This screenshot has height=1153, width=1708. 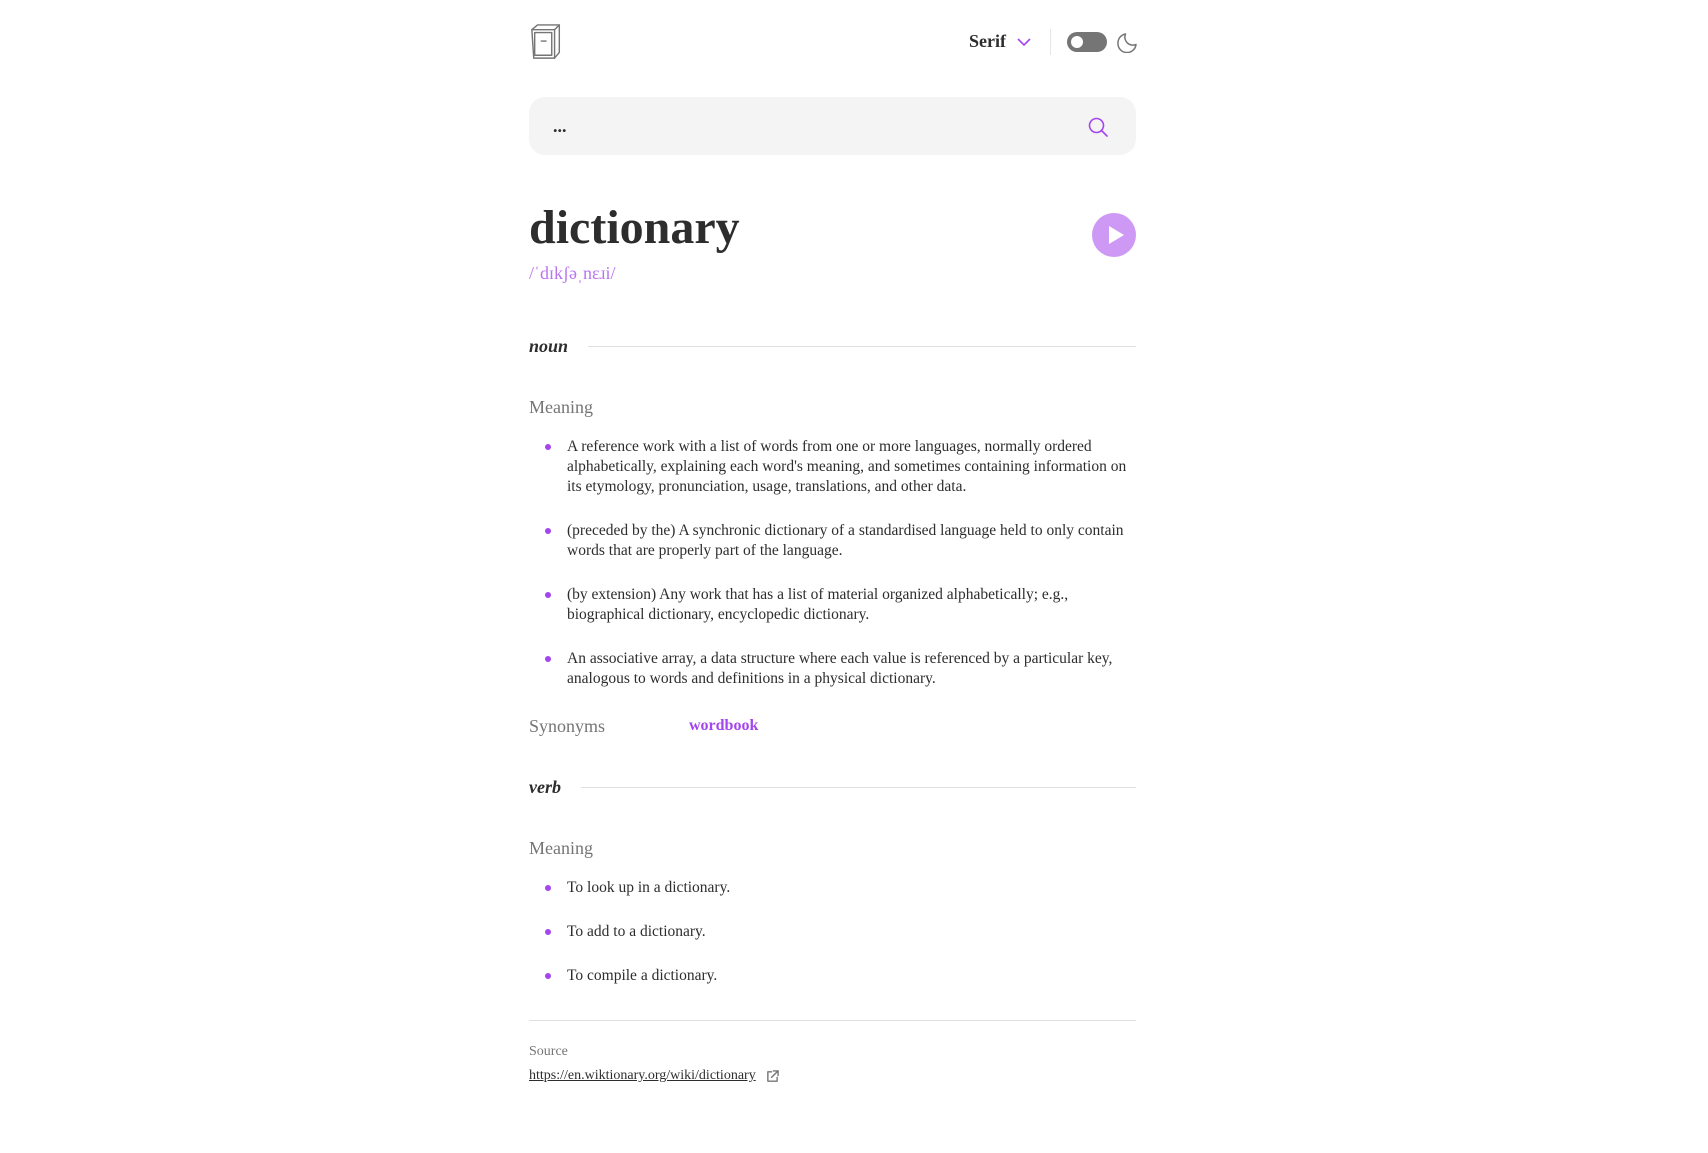 I want to click on word-header: dictionary /ˈdɪkʃəˌnɛɹi/, so click(x=832, y=266).